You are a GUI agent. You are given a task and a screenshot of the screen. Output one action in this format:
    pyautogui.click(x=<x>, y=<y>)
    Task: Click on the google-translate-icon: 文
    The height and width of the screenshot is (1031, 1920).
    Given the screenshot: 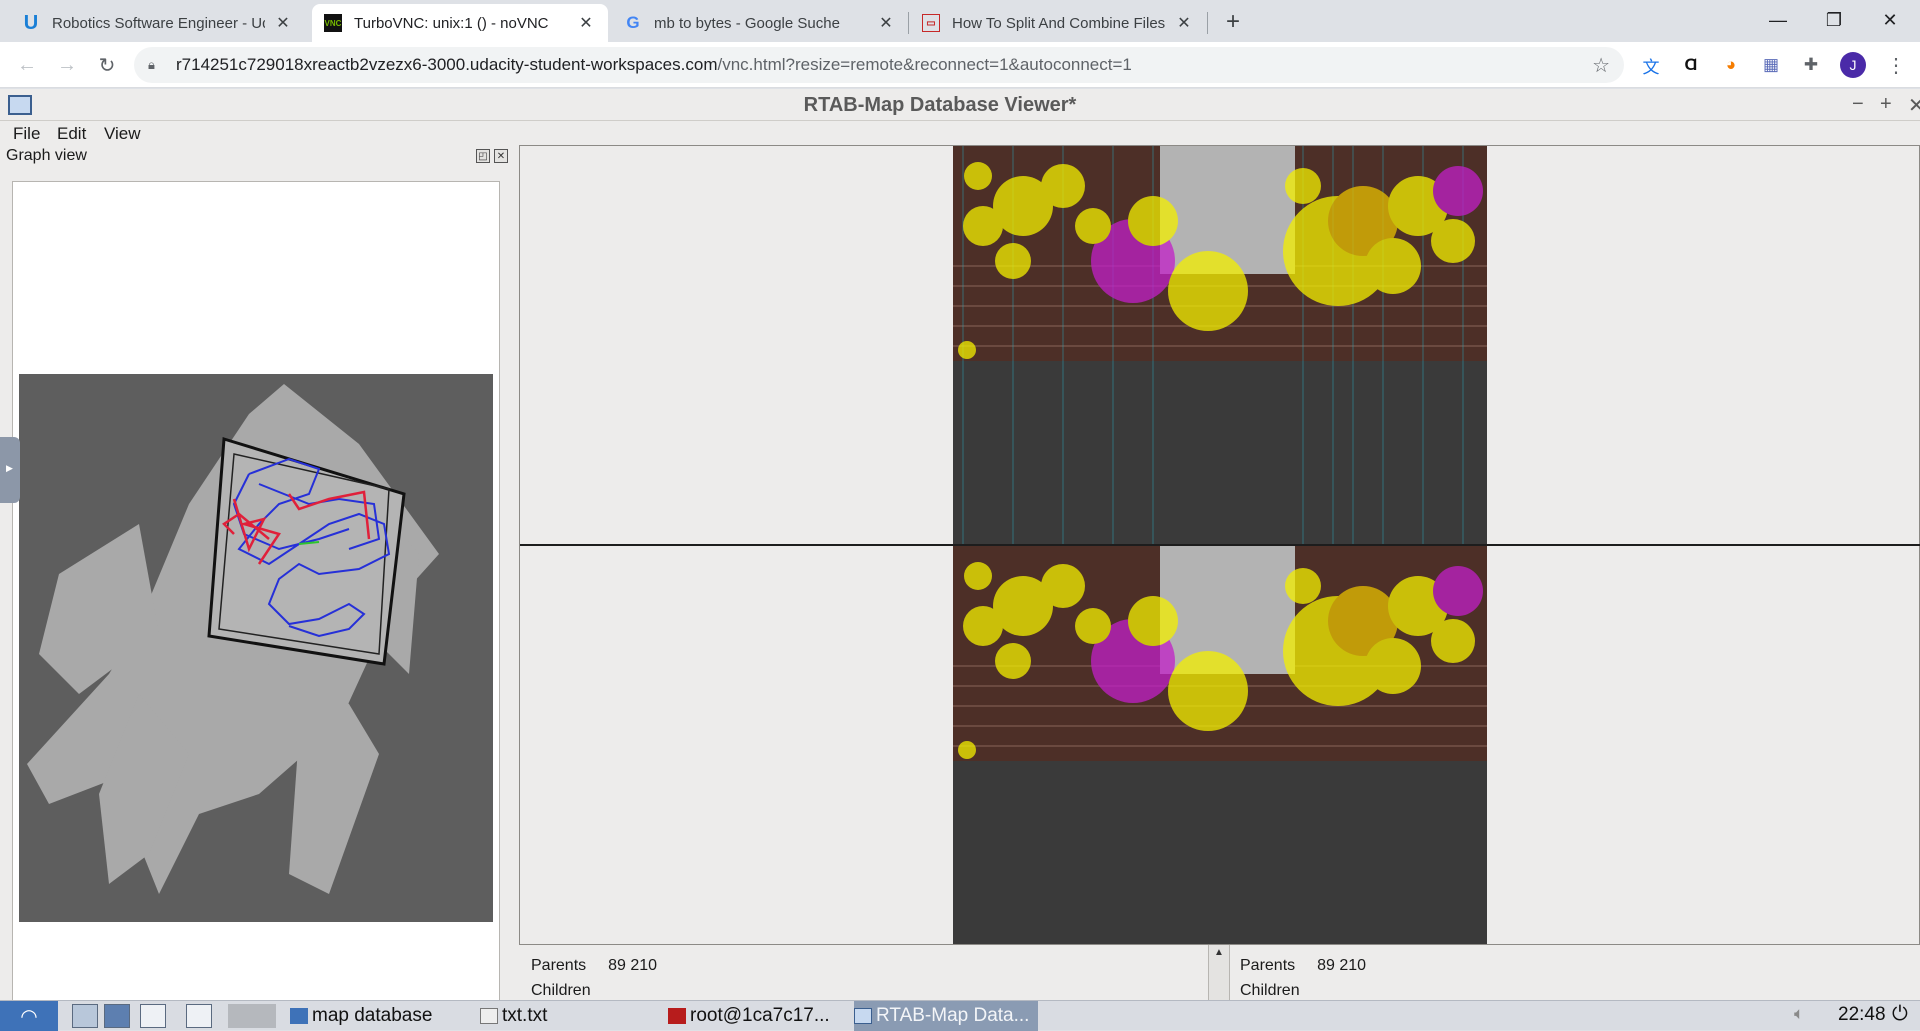 What is the action you would take?
    pyautogui.click(x=1651, y=65)
    